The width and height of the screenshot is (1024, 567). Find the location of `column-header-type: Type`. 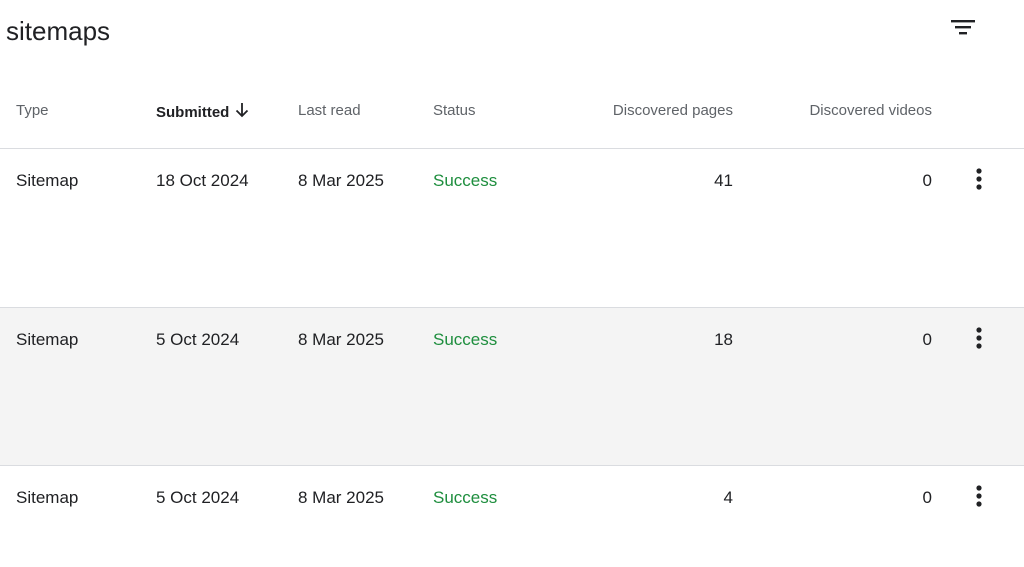

column-header-type: Type is located at coordinates (32, 110).